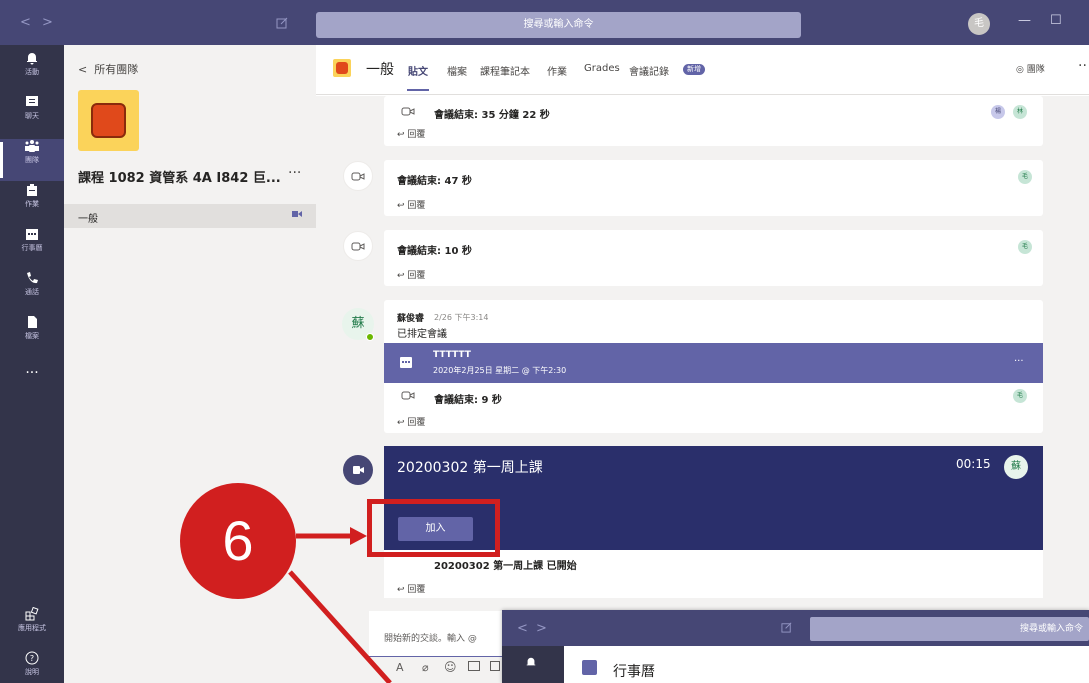 The height and width of the screenshot is (683, 1089). What do you see at coordinates (433, 528) in the screenshot?
I see `highlight-box` at bounding box center [433, 528].